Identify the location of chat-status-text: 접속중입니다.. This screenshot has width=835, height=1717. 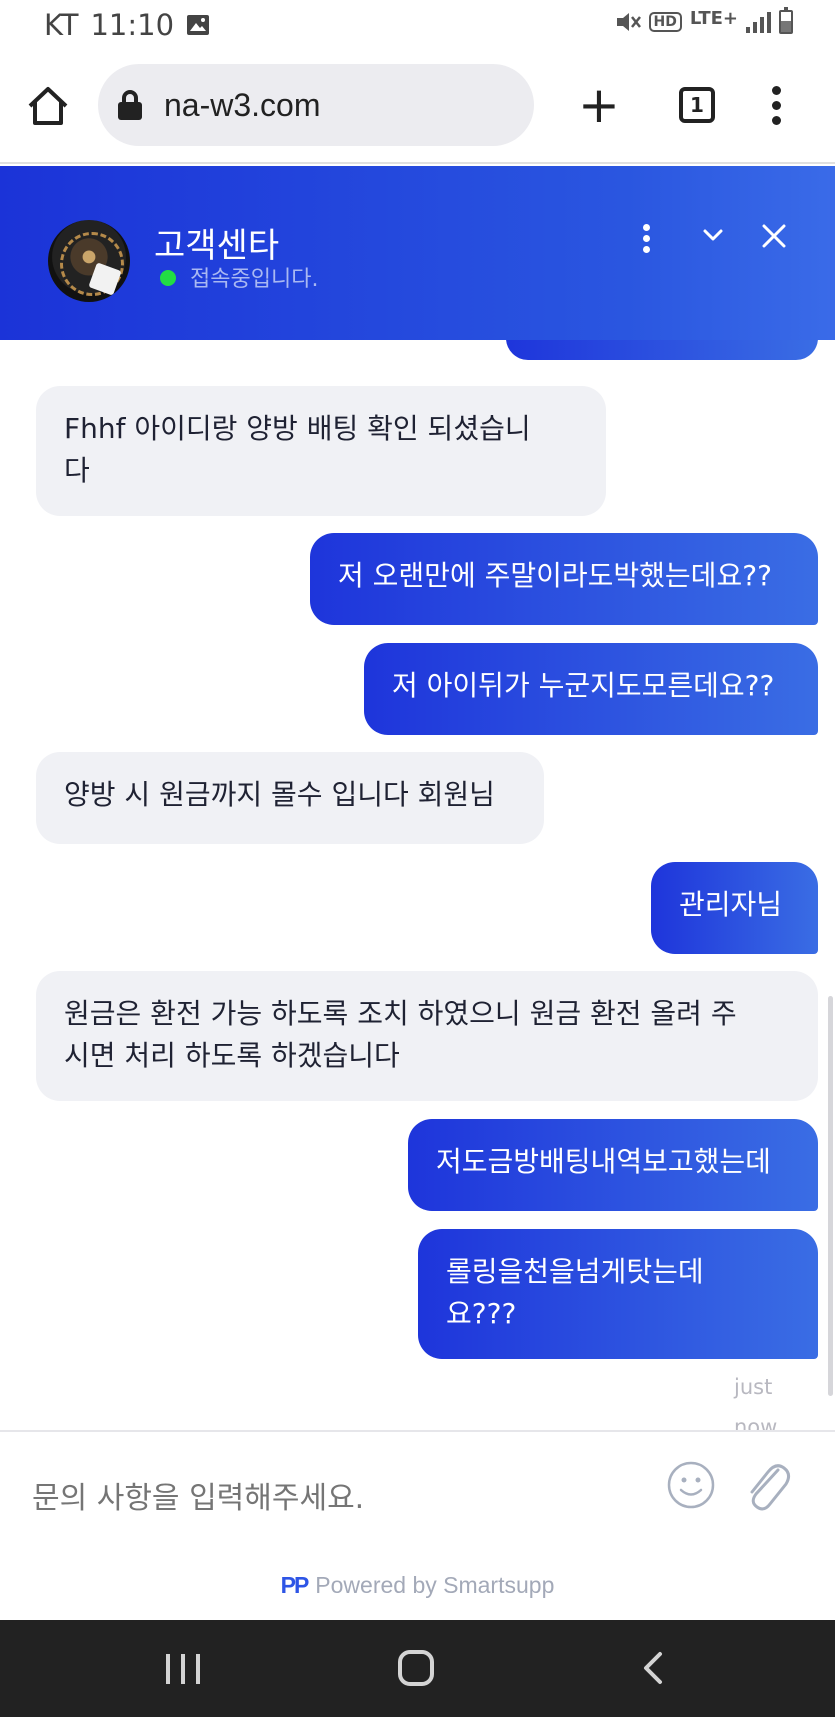
(254, 279).